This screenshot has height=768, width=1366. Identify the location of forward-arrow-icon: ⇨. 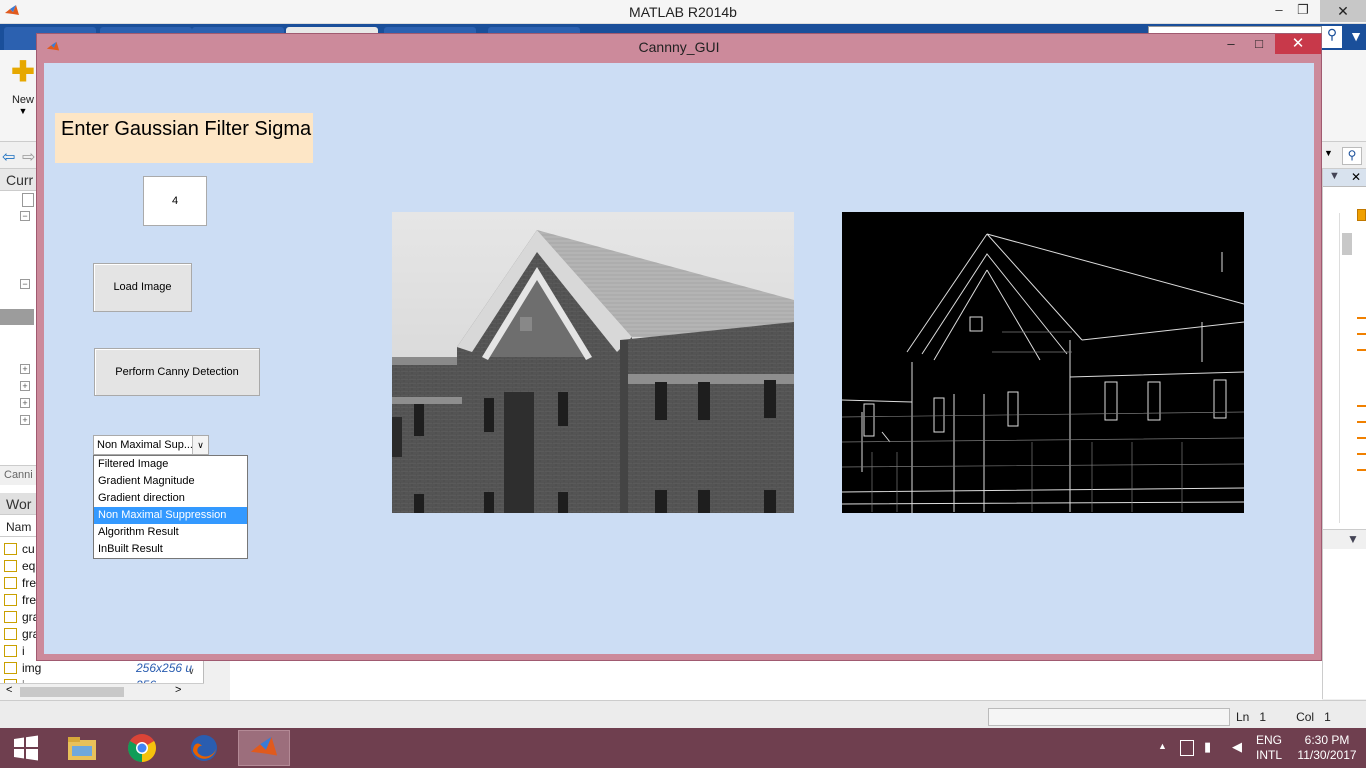
(28, 157).